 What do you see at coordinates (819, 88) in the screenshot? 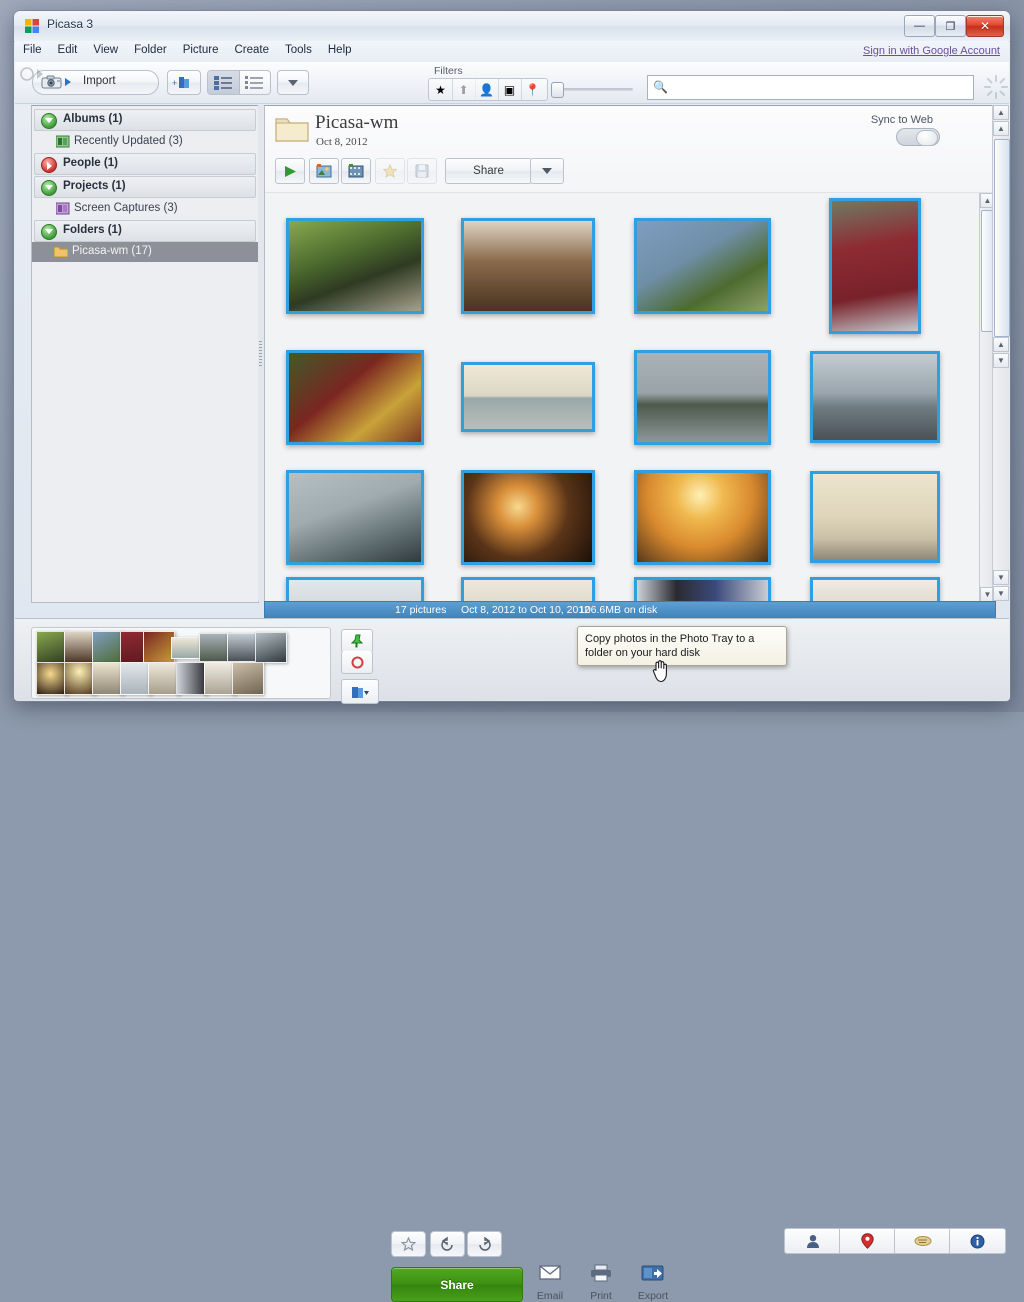
I see `search-input` at bounding box center [819, 88].